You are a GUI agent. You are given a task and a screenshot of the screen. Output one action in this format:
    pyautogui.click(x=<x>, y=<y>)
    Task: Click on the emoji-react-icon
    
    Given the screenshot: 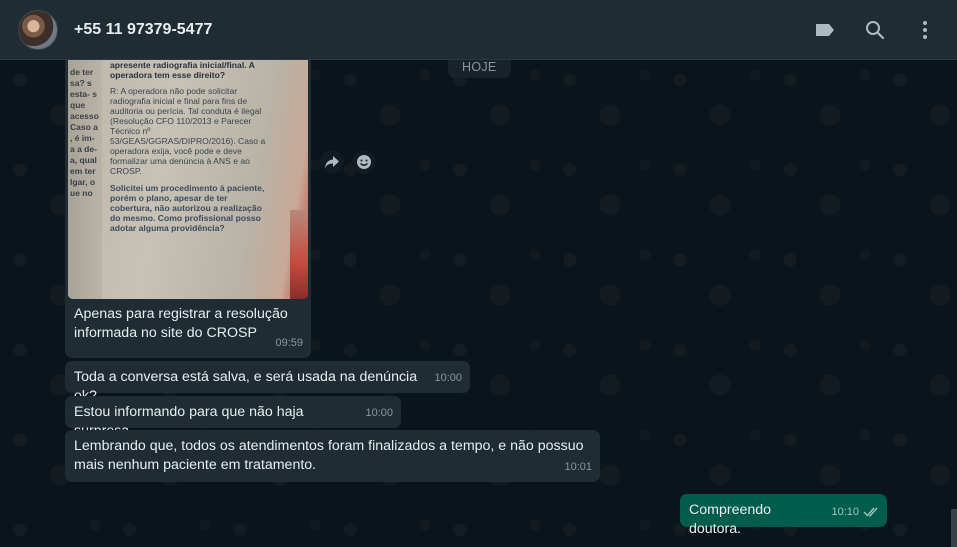 What is the action you would take?
    pyautogui.click(x=364, y=162)
    